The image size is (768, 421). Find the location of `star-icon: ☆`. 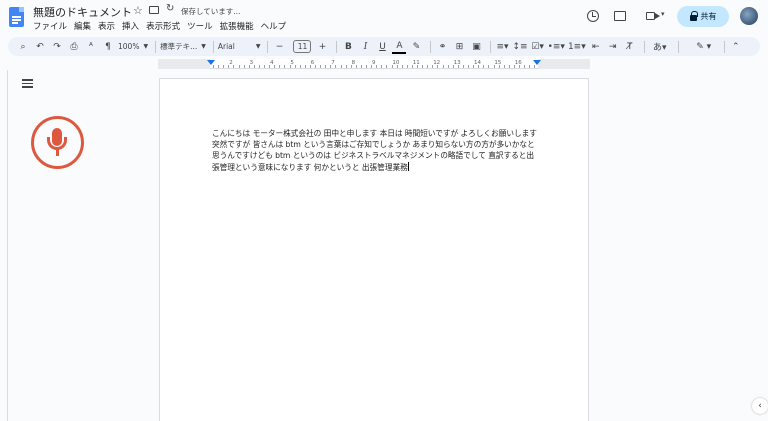

star-icon: ☆ is located at coordinates (138, 10).